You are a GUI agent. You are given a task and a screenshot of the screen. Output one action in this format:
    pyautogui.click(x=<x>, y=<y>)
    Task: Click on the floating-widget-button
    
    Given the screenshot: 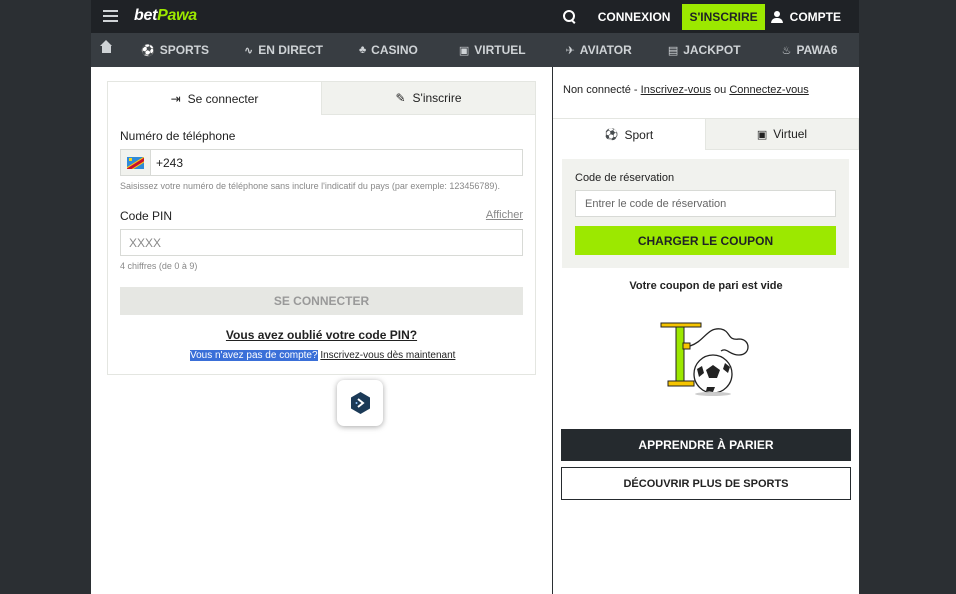 What is the action you would take?
    pyautogui.click(x=360, y=403)
    